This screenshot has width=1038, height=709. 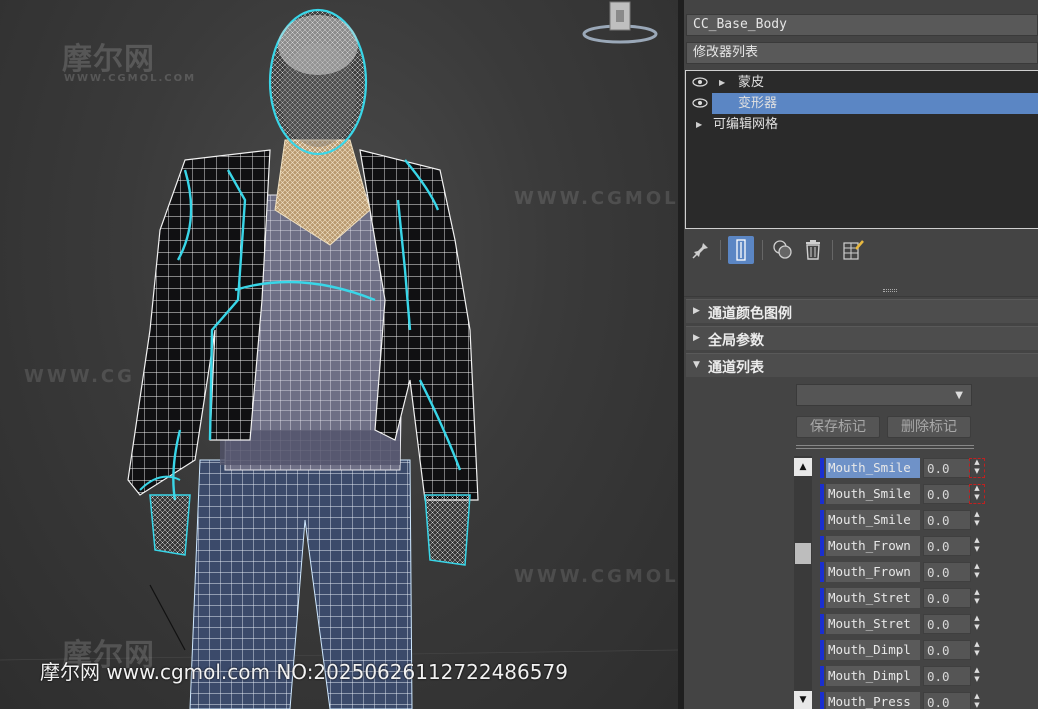 What do you see at coordinates (862, 365) in the screenshot?
I see `rollout-channel-list: ▼ 通道列表` at bounding box center [862, 365].